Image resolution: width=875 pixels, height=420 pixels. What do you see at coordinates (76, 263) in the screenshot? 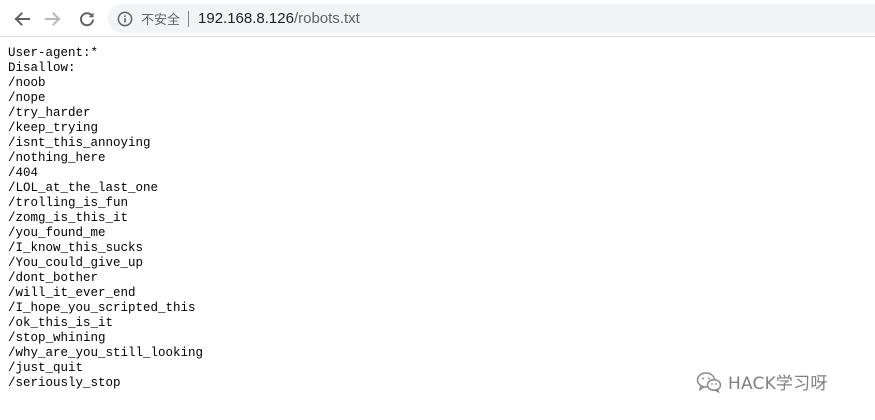
I see `robots-txt-line: /You_could_give_up` at bounding box center [76, 263].